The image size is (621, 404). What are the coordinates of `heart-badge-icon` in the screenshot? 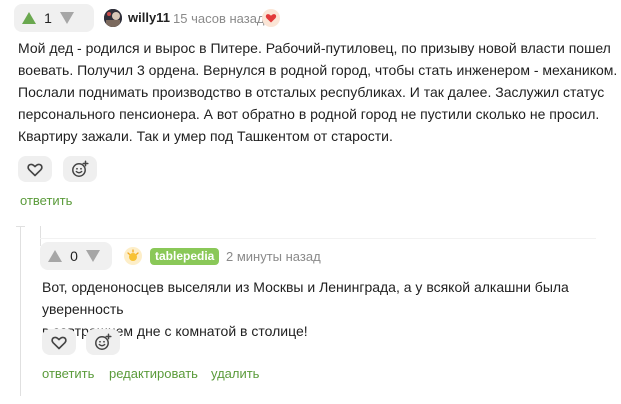 It's located at (271, 18).